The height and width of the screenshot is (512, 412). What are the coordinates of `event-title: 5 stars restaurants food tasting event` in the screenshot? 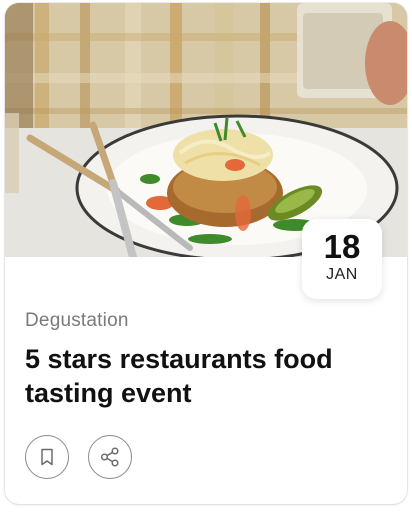 It's located at (210, 376).